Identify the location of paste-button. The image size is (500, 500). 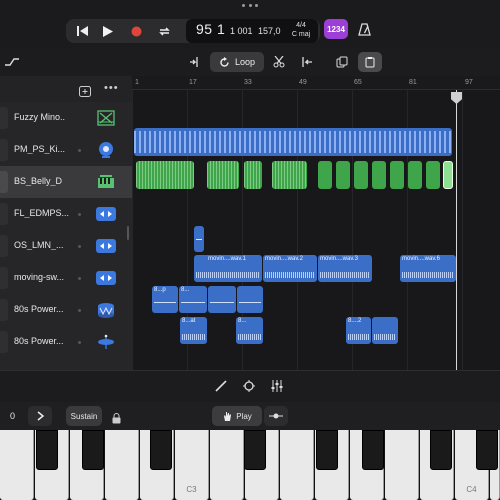
(370, 62).